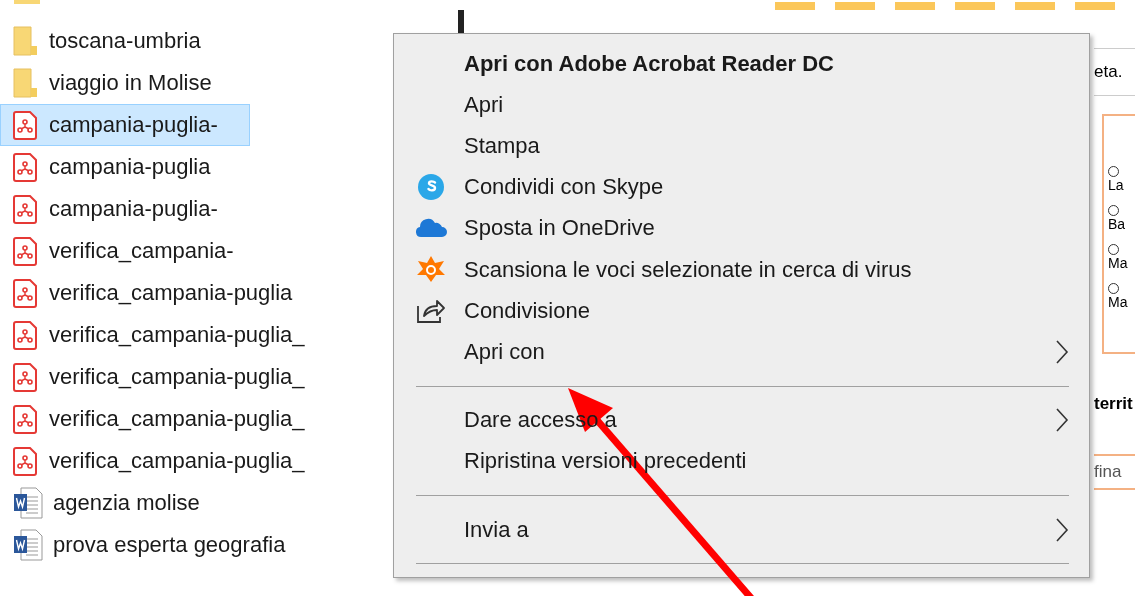  Describe the element at coordinates (1114, 472) in the screenshot. I see `text-field: fina` at that location.